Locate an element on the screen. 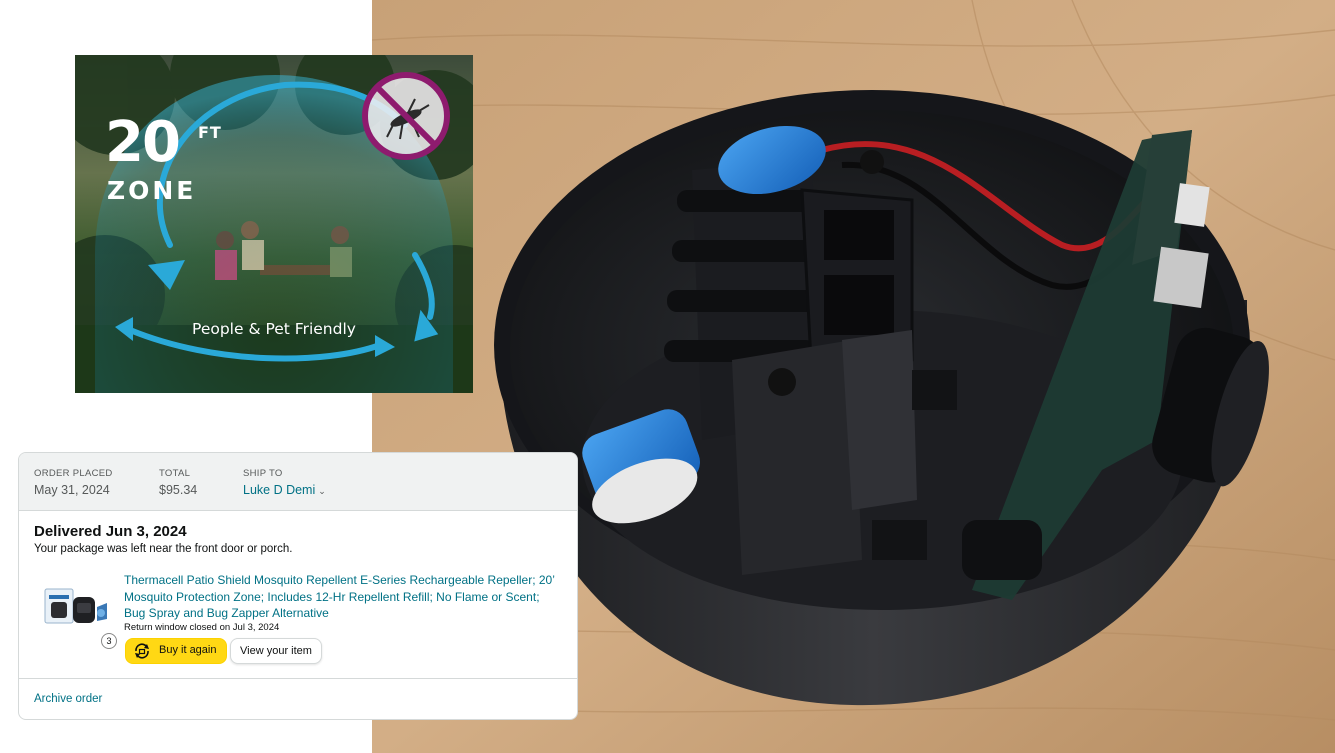 This screenshot has height=753, width=1335. buy-again-icon is located at coordinates (142, 651).